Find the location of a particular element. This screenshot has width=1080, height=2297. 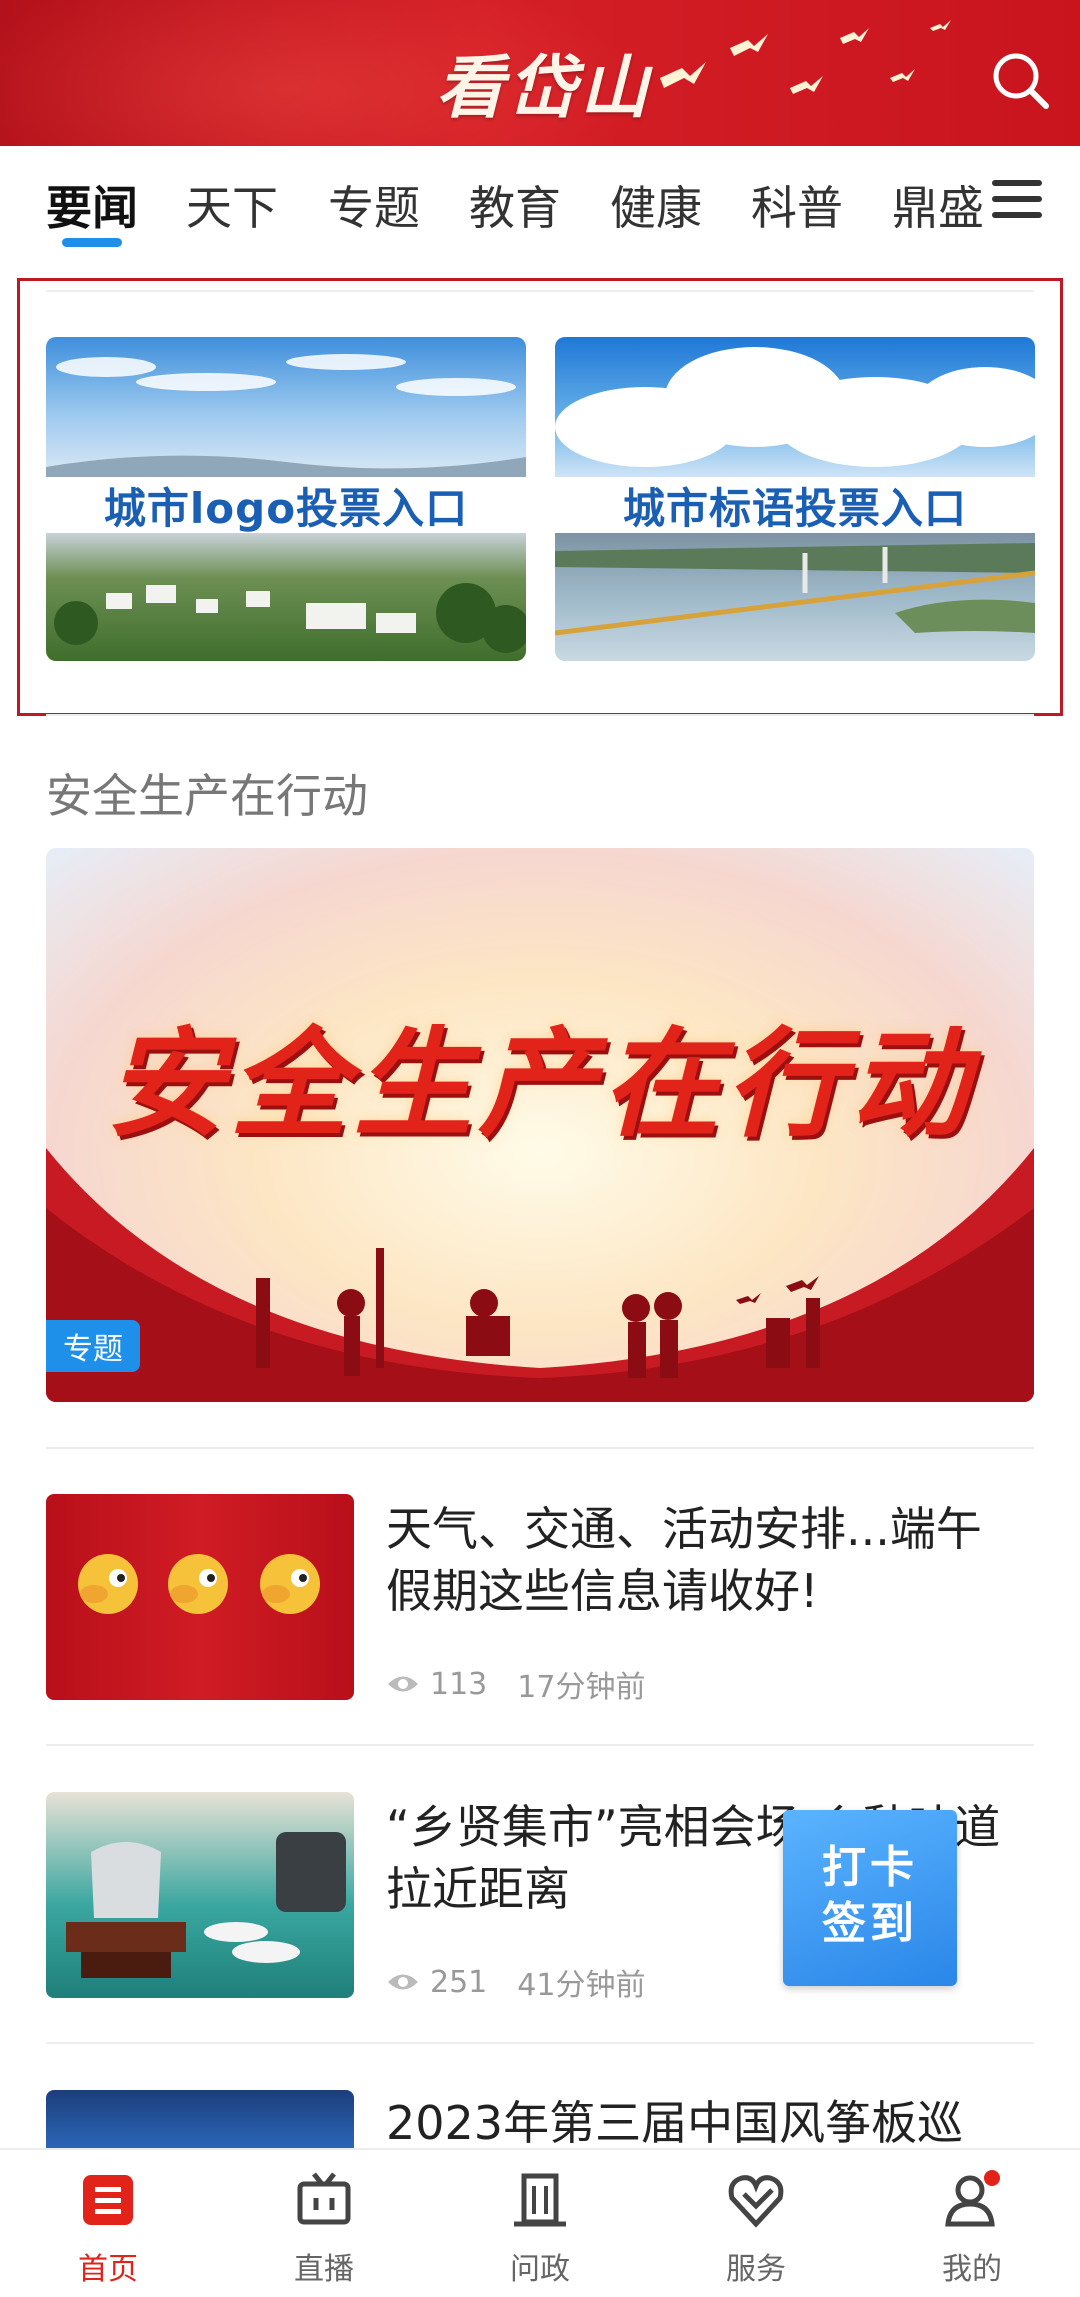

emoji-faces-image is located at coordinates (199, 1584).